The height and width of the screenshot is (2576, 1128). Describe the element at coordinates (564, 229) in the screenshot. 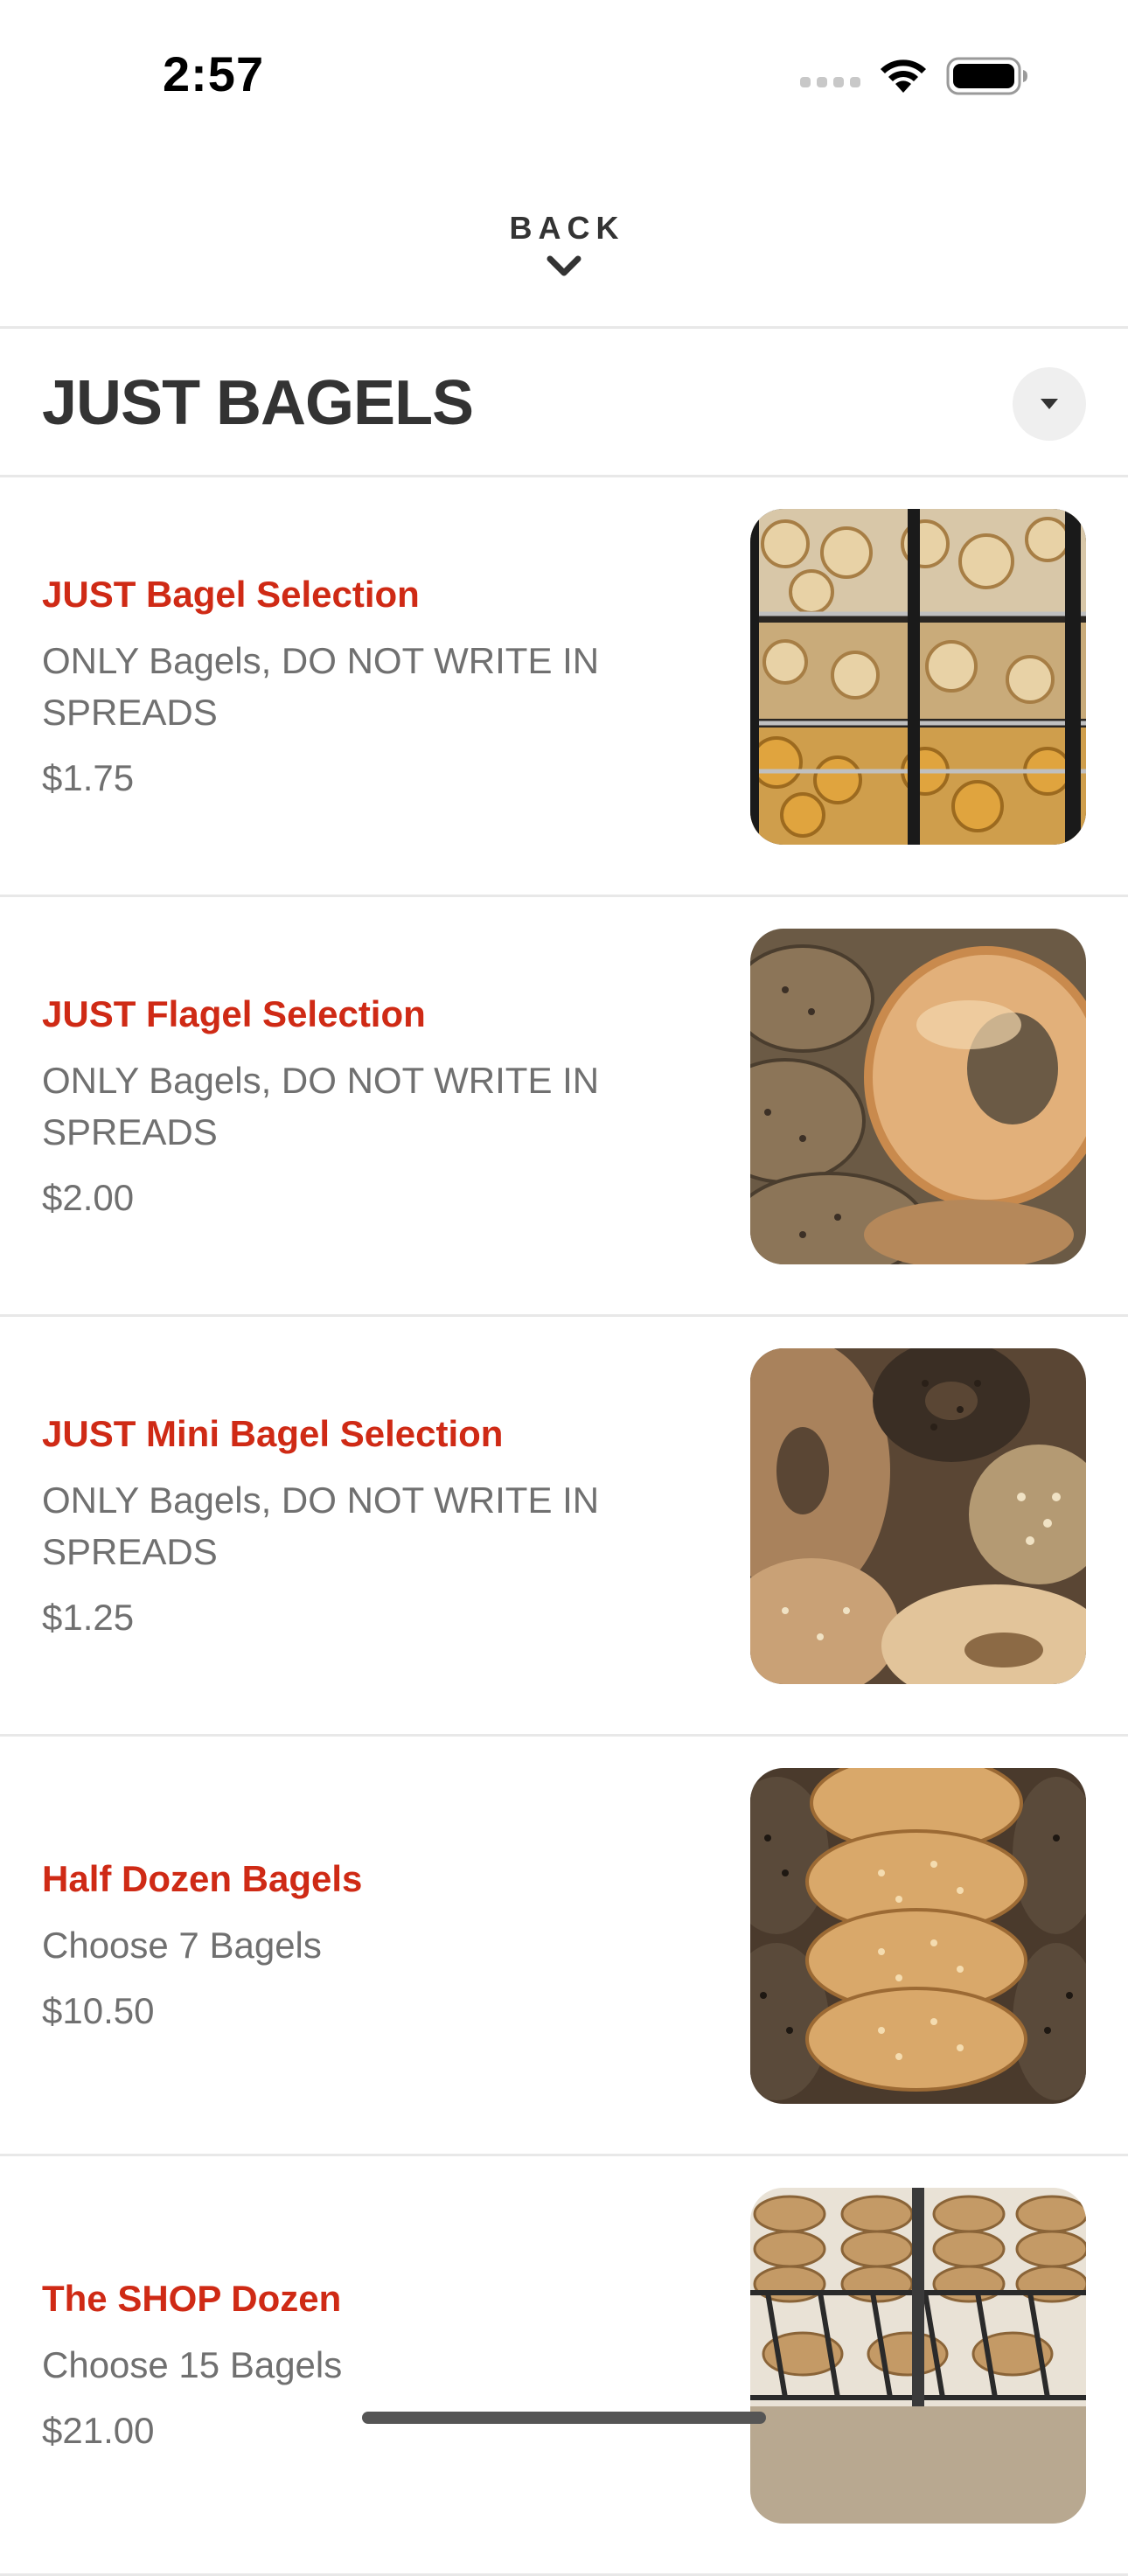

I see `back-button: BACK` at that location.